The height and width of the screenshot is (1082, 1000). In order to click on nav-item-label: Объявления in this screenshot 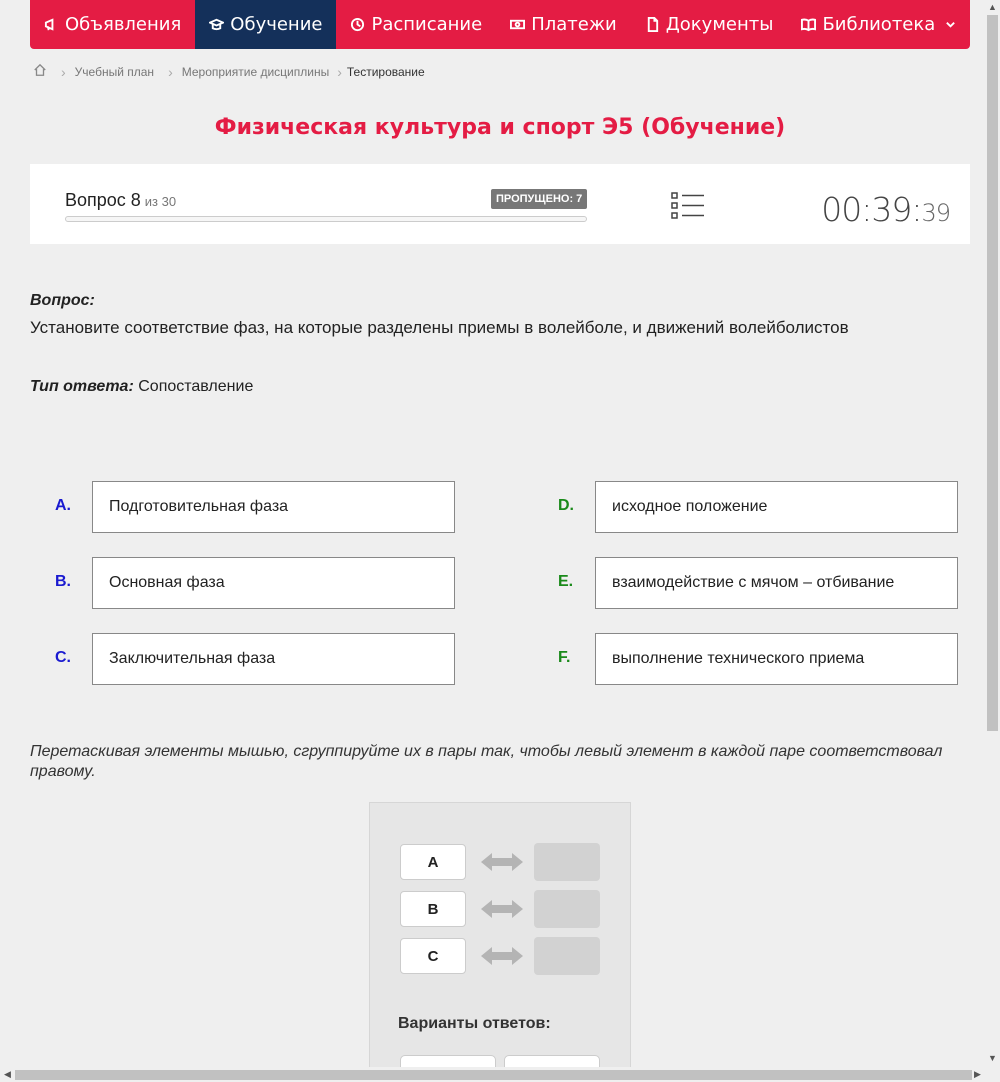, I will do `click(123, 24)`.